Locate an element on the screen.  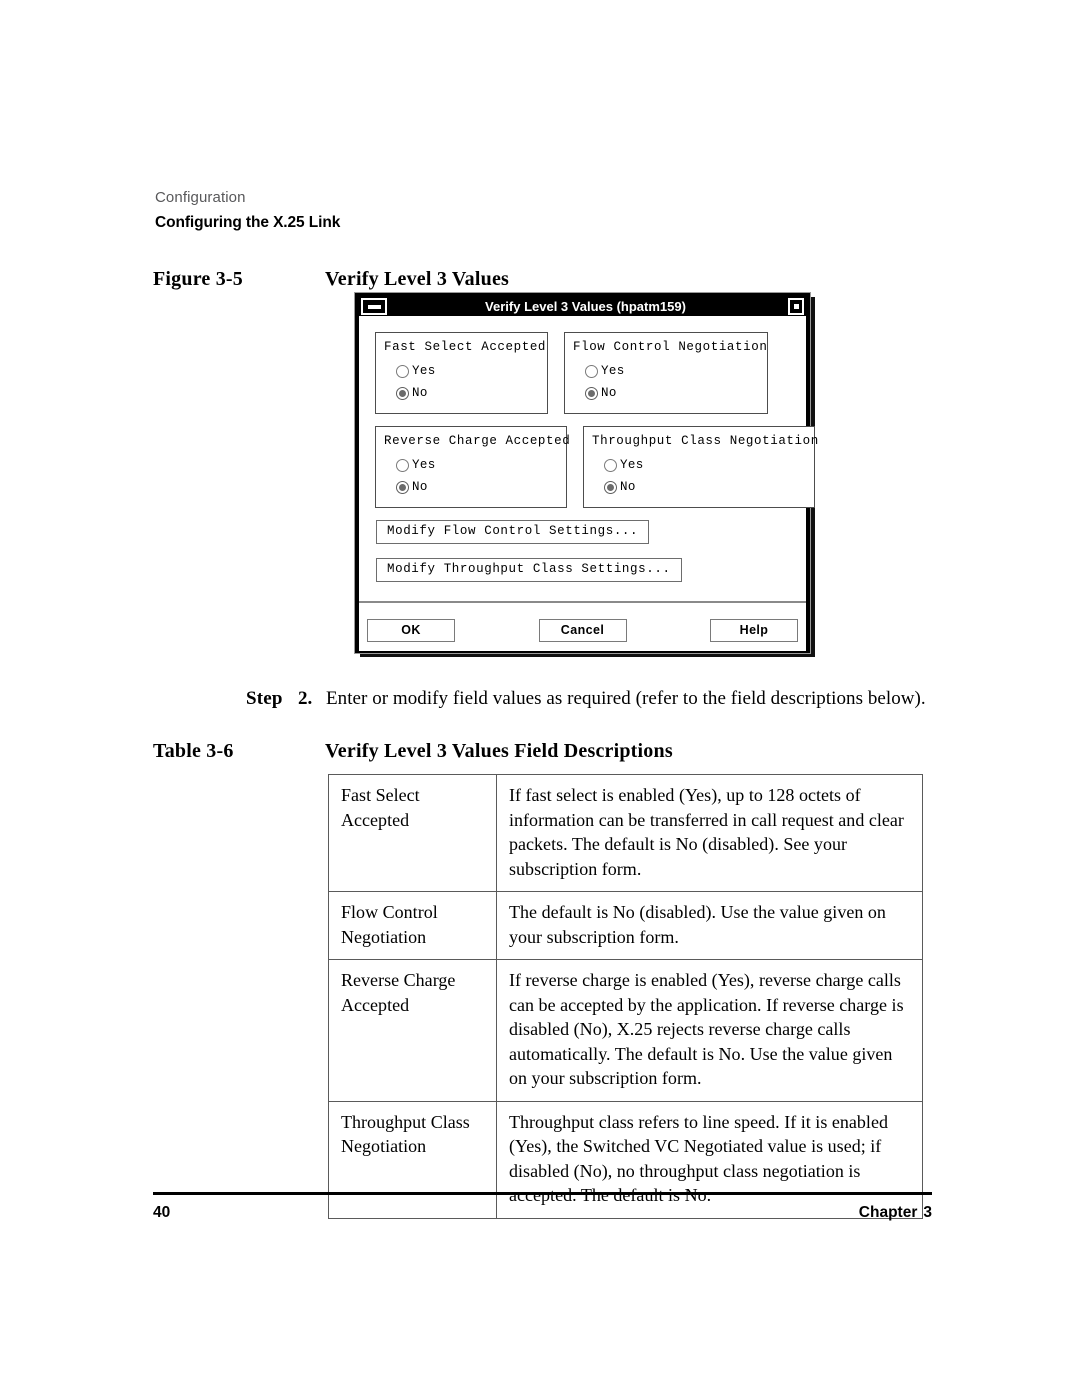
footer-chapter: Chapter 3 is located at coordinates (895, 1213).